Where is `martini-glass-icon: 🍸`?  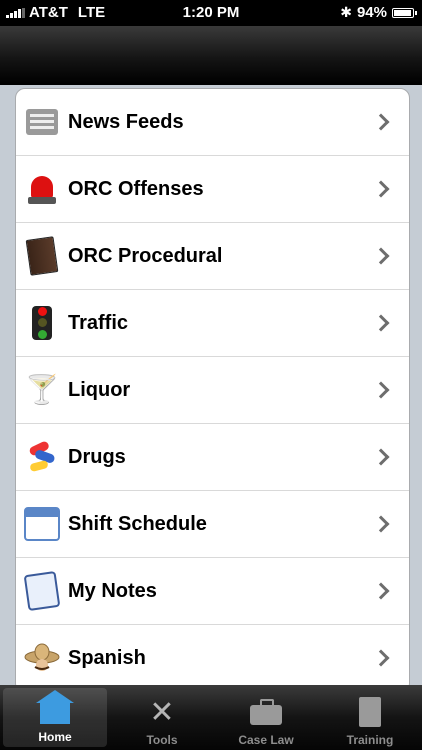 martini-glass-icon: 🍸 is located at coordinates (42, 389).